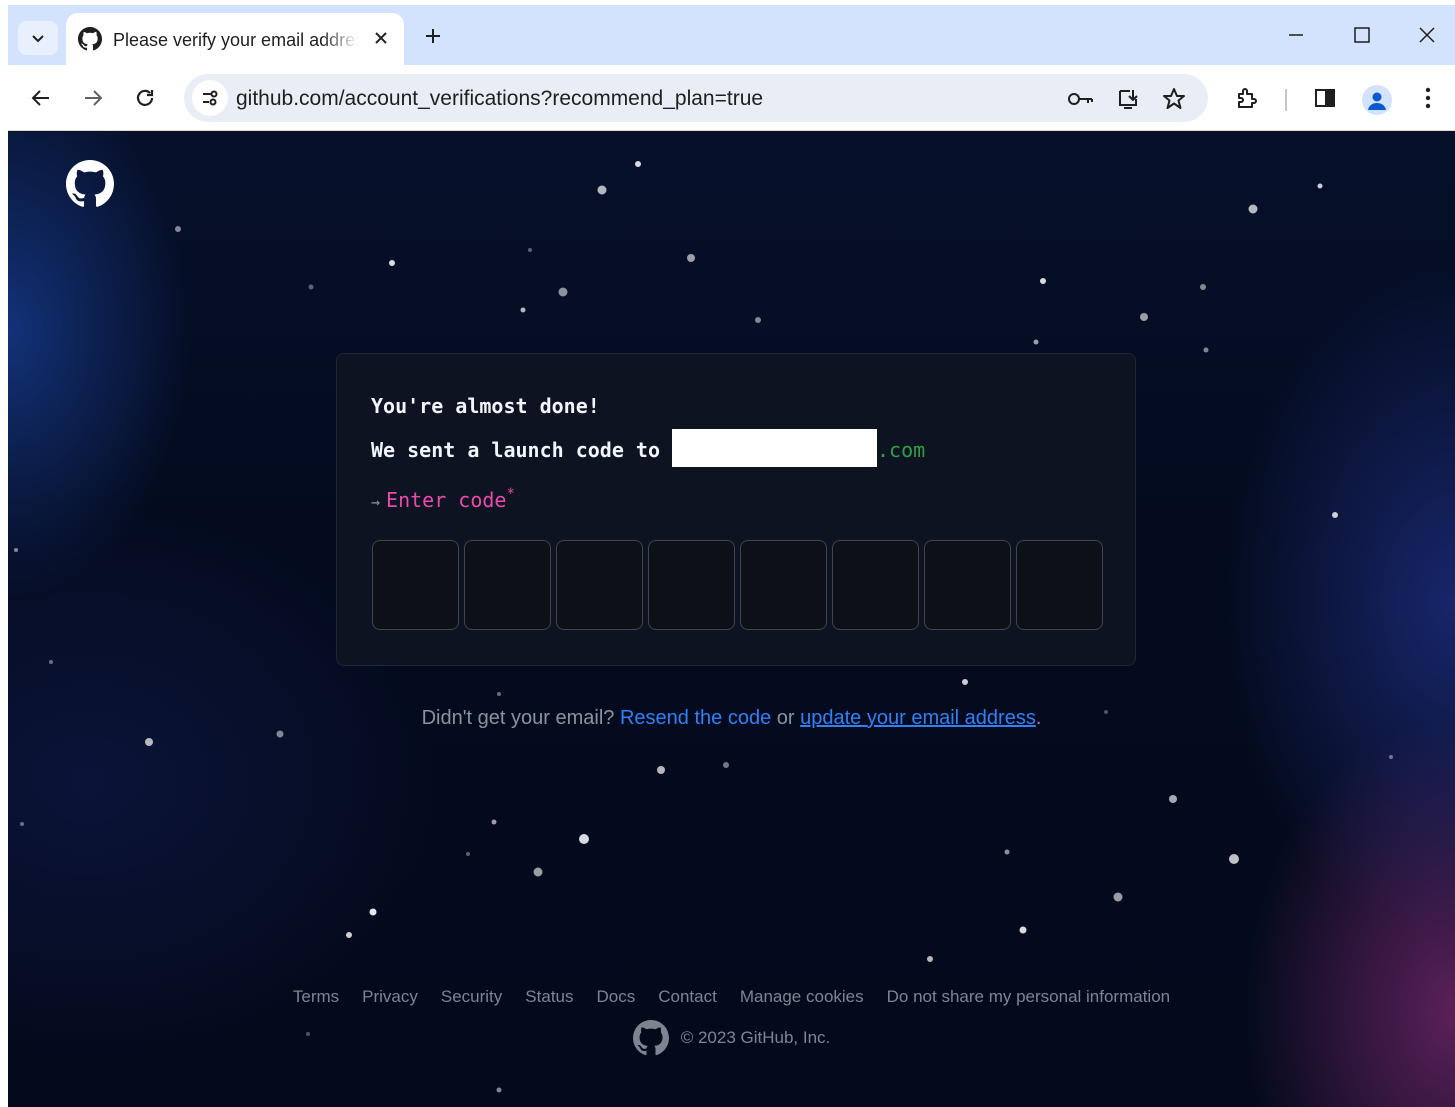  What do you see at coordinates (390, 997) in the screenshot?
I see `footer-link-privacy: Privacy` at bounding box center [390, 997].